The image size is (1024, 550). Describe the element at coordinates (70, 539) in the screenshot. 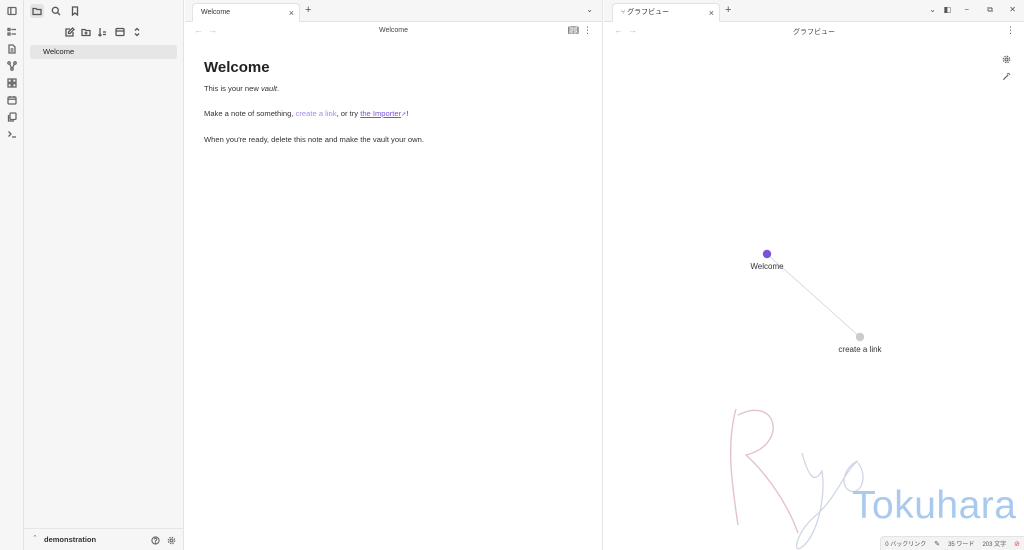

I see `vault-name: demonstration` at that location.